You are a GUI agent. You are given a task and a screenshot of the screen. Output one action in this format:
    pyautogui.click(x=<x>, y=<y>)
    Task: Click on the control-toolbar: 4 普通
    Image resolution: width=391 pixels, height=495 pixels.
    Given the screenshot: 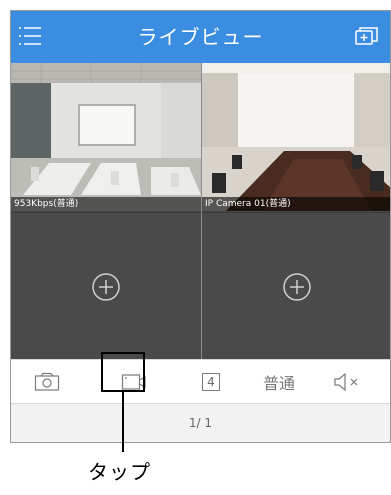 What is the action you would take?
    pyautogui.click(x=200, y=381)
    